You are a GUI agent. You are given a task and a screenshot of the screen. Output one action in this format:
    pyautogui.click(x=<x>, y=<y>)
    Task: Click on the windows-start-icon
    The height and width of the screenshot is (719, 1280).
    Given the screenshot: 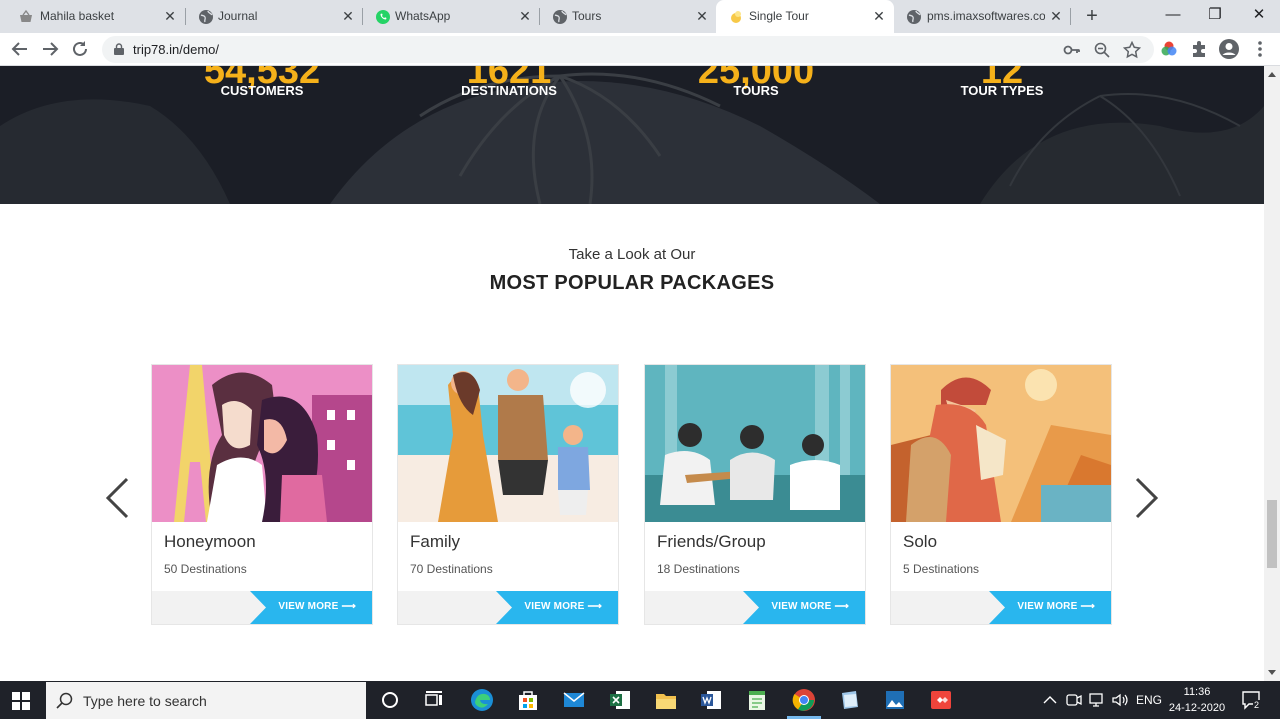 What is the action you would take?
    pyautogui.click(x=21, y=701)
    